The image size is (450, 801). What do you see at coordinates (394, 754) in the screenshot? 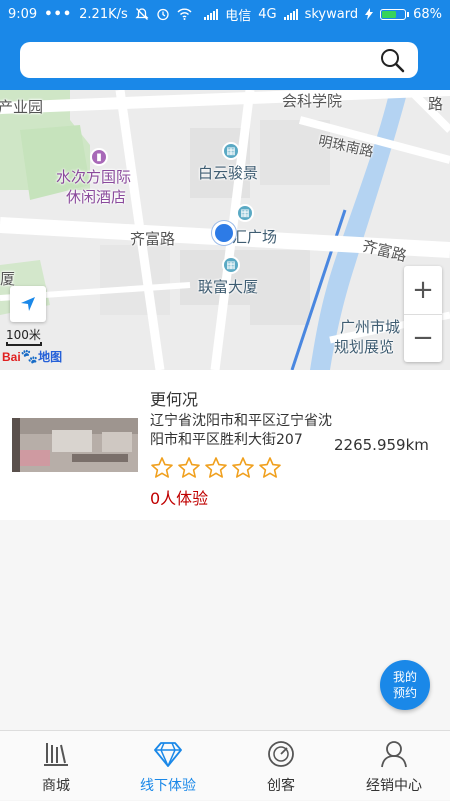
I see `user-icon` at bounding box center [394, 754].